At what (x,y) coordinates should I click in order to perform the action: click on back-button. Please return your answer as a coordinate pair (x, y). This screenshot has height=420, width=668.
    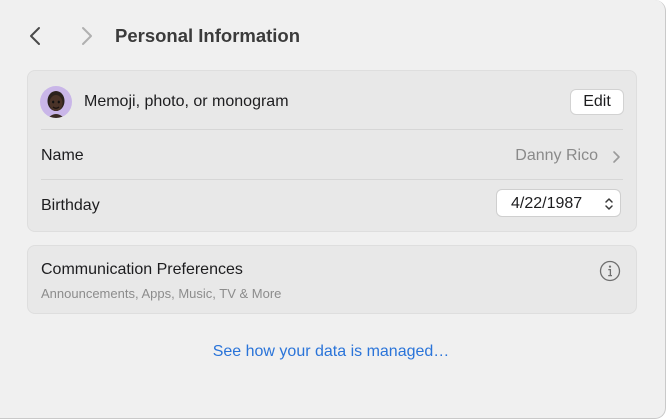
    Looking at the image, I should click on (36, 36).